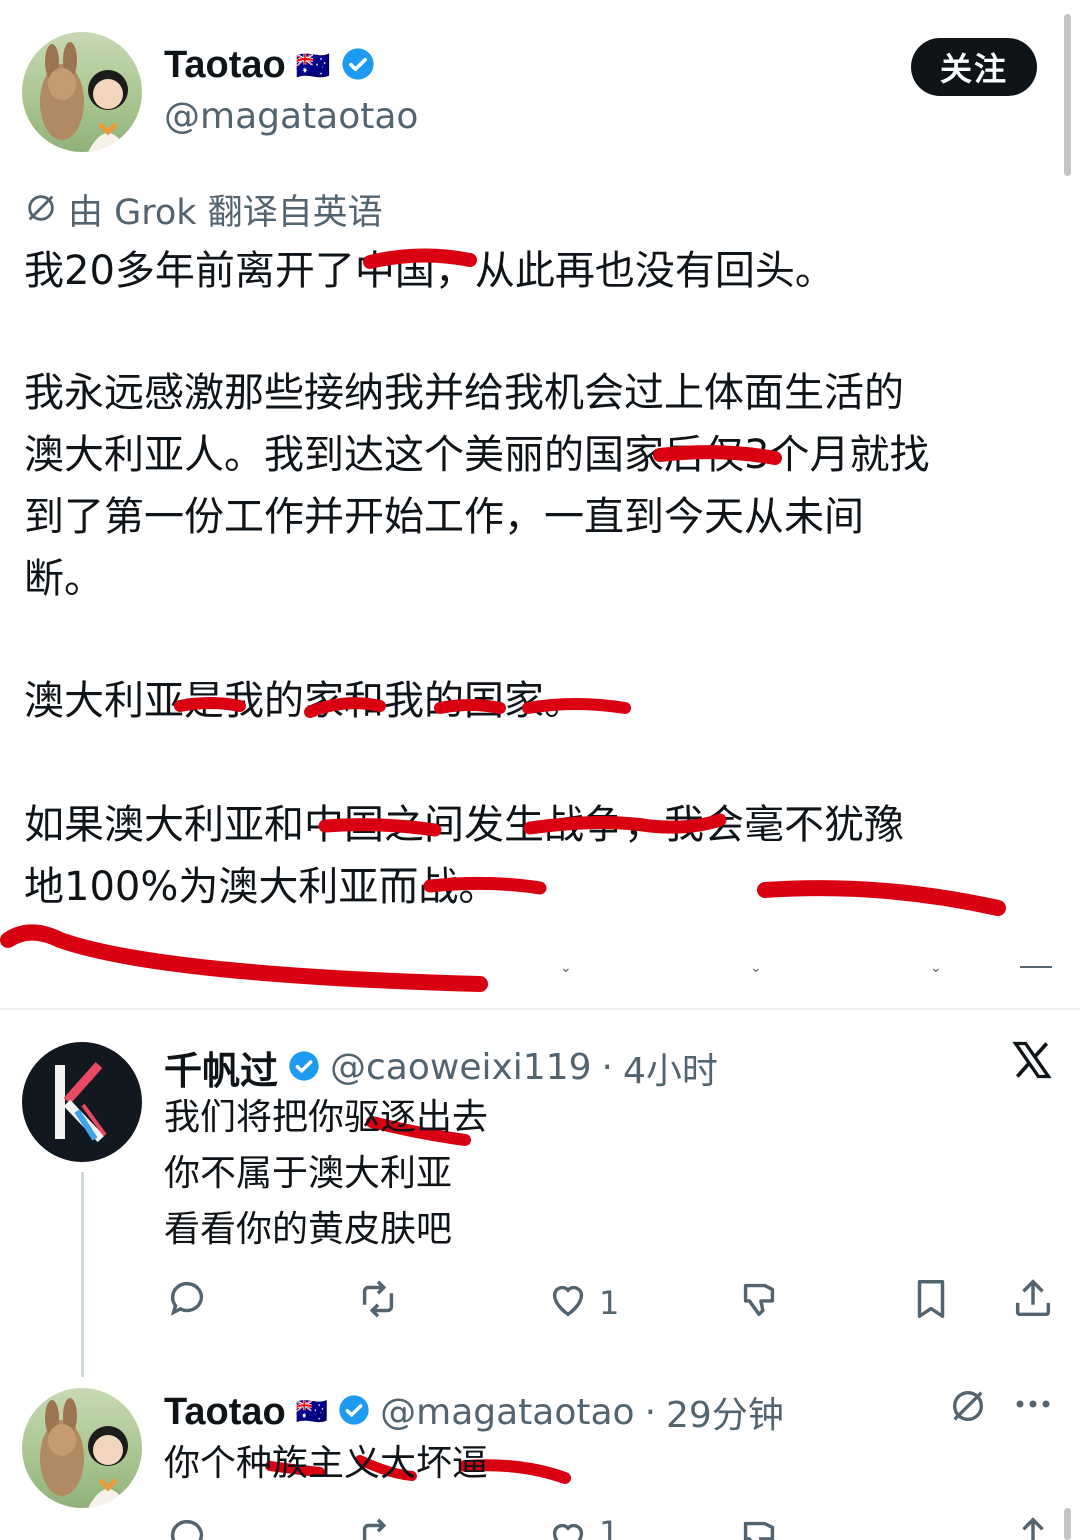 The image size is (1080, 1540). Describe the element at coordinates (725, 1412) in the screenshot. I see `reply2-time: 29分钟` at that location.